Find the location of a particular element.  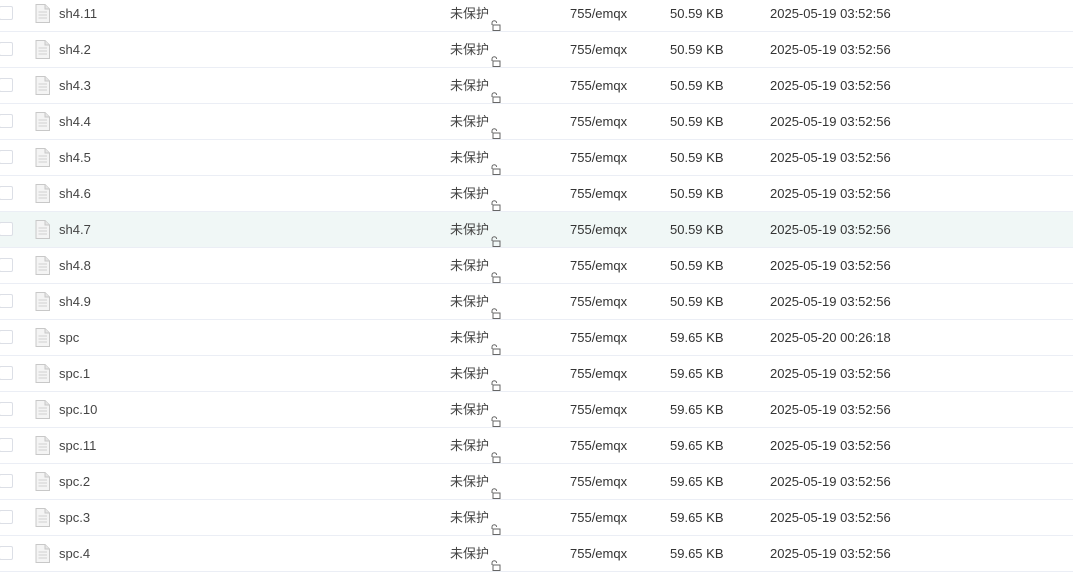

file-name: sh4.7 is located at coordinates (75, 229).